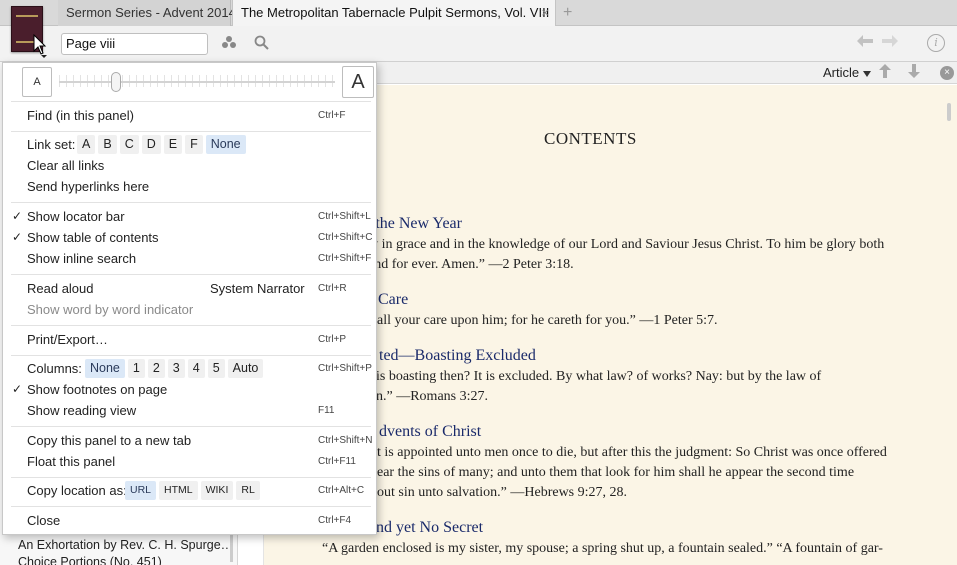 This screenshot has width=957, height=565. What do you see at coordinates (949, 112) in the screenshot?
I see `content-scrollbar` at bounding box center [949, 112].